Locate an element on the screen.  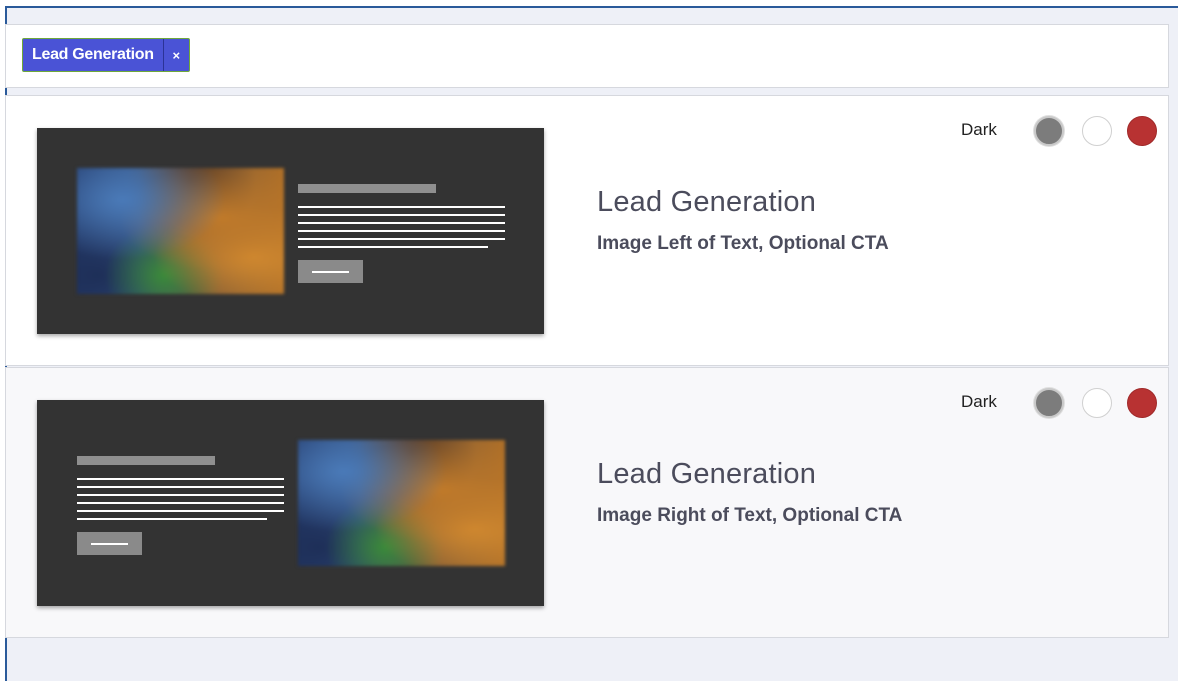
card-subtitle: Image Right of Text, Optional CTA is located at coordinates (750, 515).